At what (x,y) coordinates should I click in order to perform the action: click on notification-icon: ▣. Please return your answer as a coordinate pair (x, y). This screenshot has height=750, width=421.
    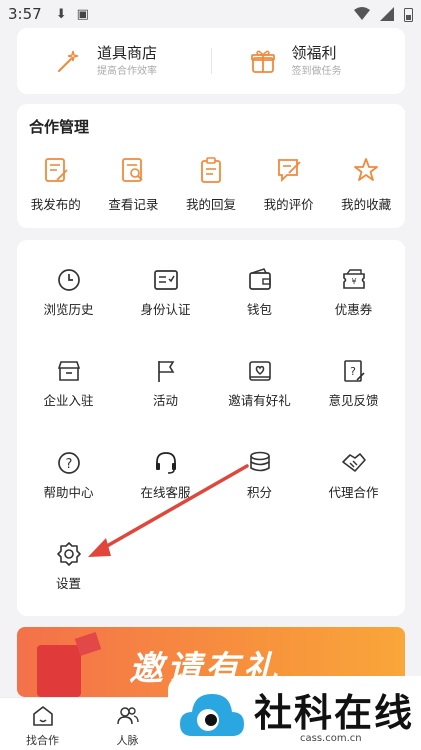
    Looking at the image, I should click on (82, 14).